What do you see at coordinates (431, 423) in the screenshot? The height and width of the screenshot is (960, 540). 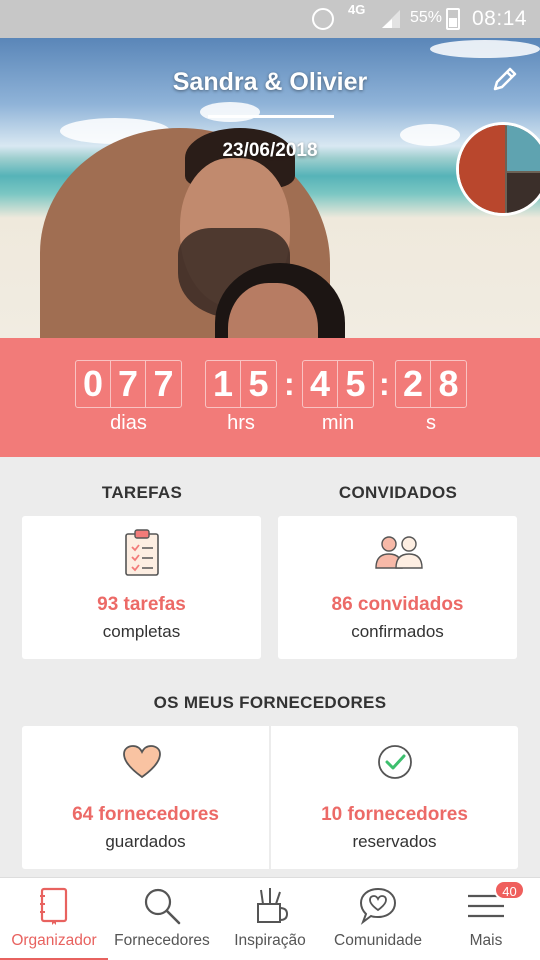 I see `seconds-label: s` at bounding box center [431, 423].